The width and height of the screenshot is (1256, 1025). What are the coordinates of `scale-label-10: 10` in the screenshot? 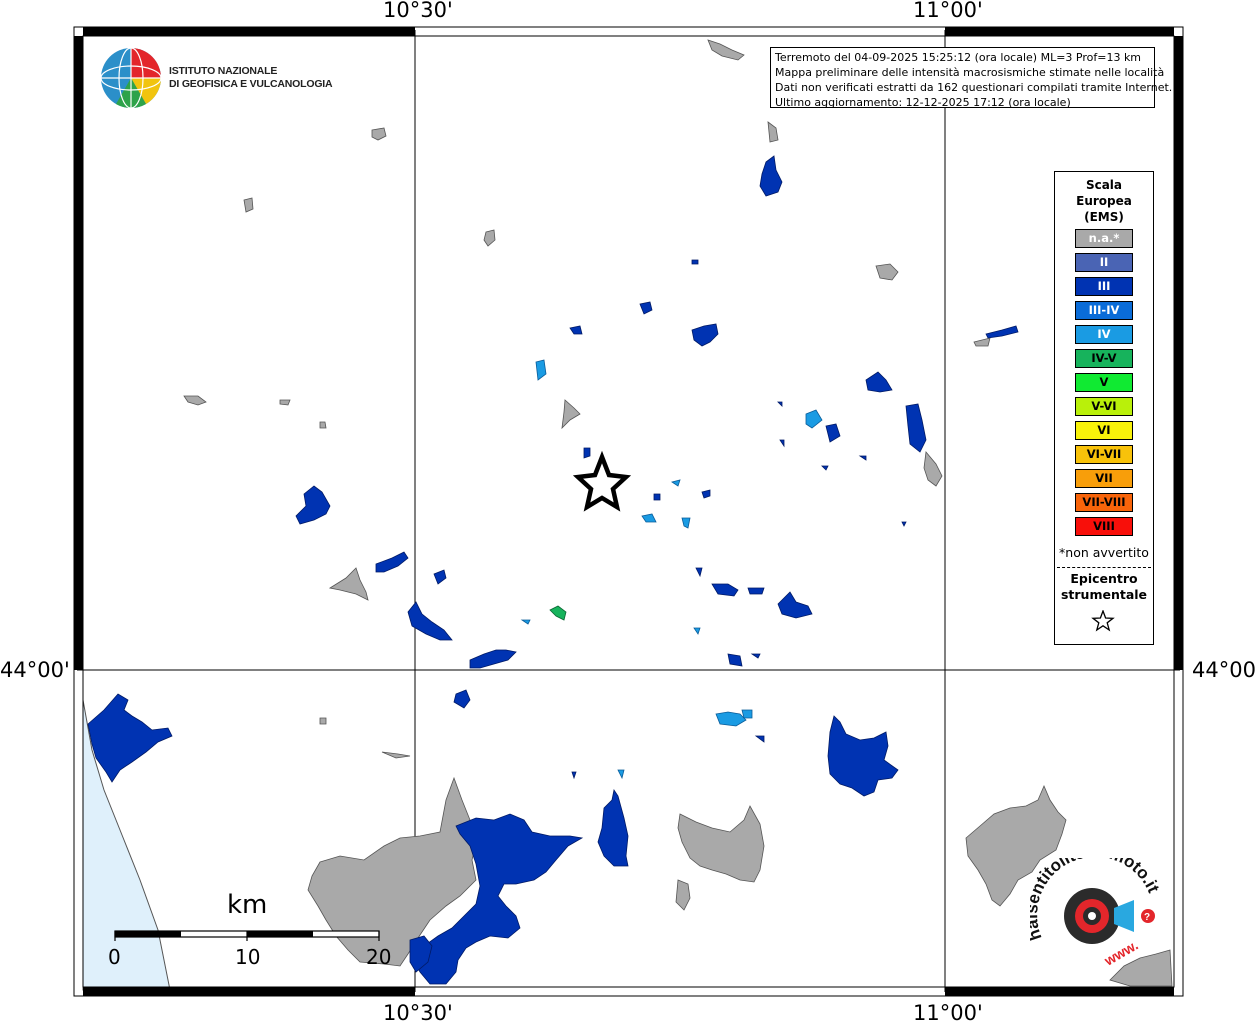 It's located at (248, 957).